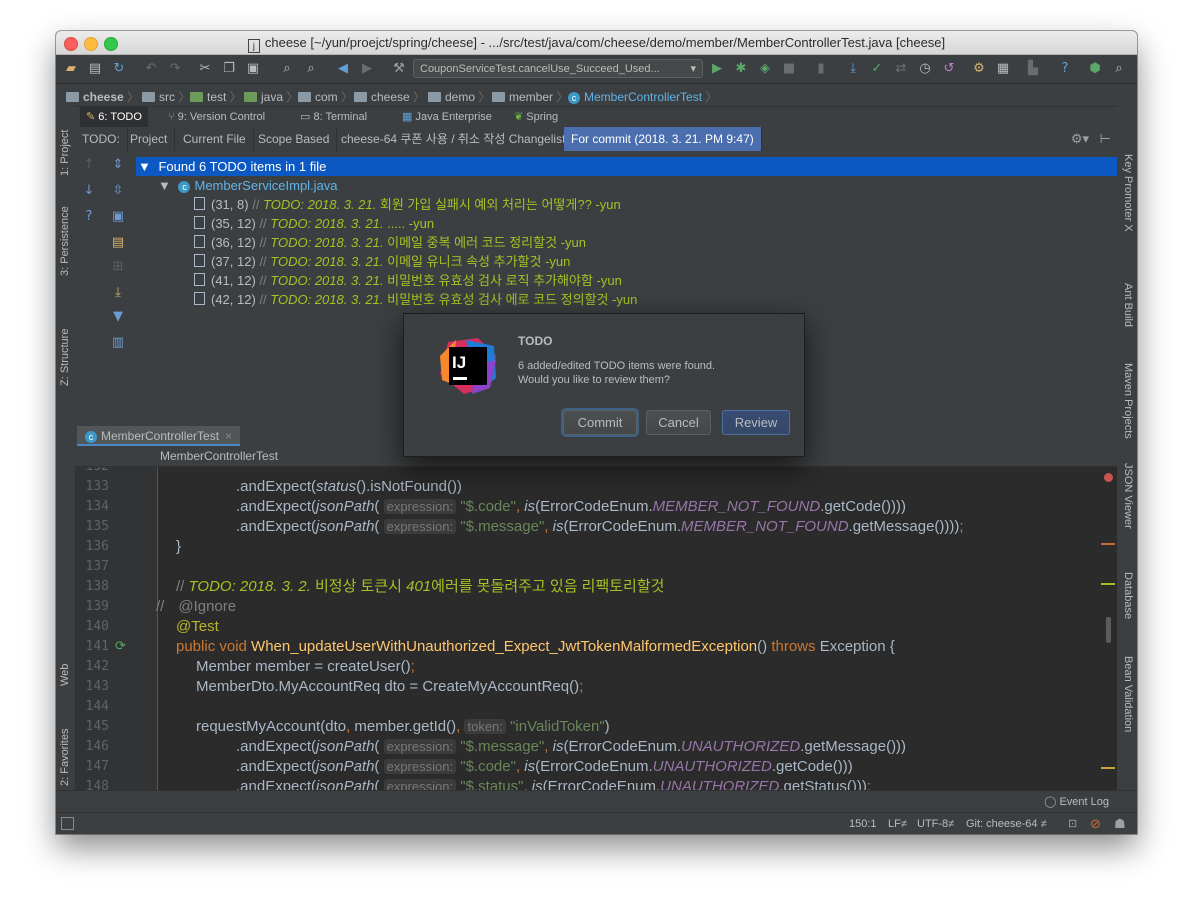  Describe the element at coordinates (271, 96) in the screenshot. I see `breadcrumb-item: java 〉` at that location.